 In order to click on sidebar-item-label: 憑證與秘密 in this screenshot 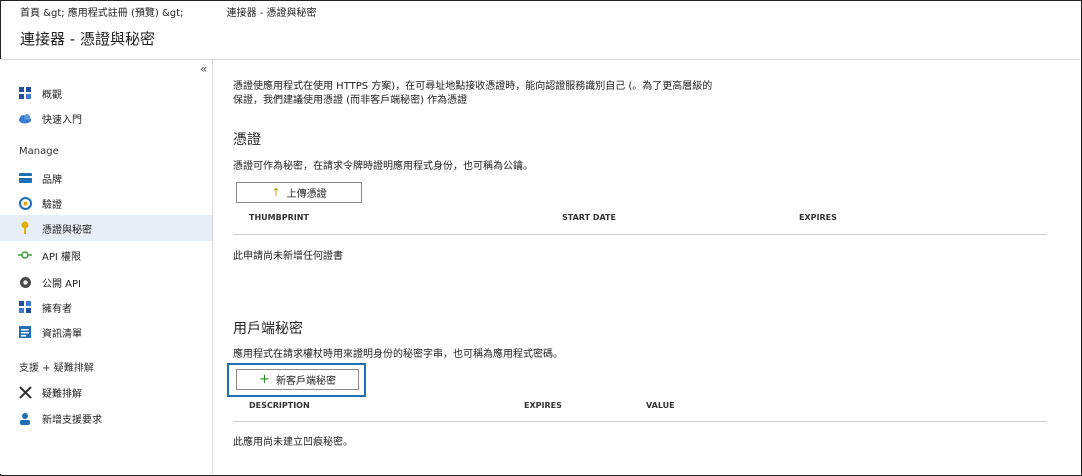, I will do `click(67, 230)`.